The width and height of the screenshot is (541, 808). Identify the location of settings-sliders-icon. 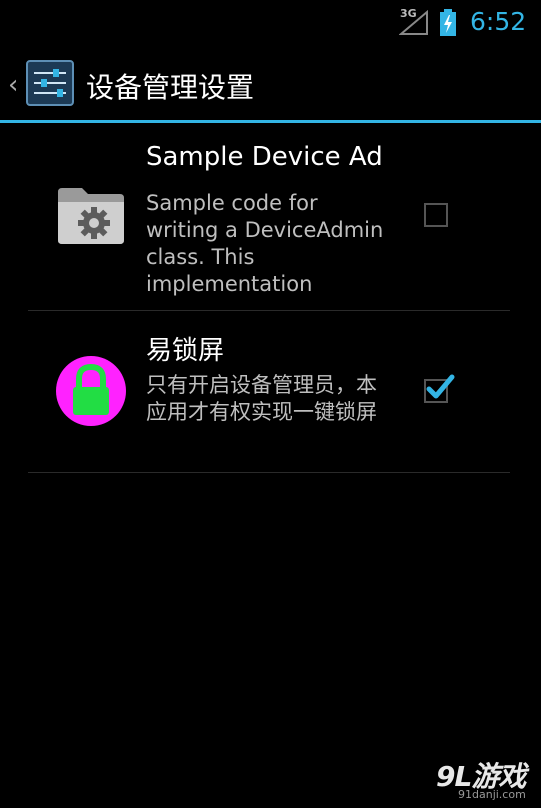
(50, 83).